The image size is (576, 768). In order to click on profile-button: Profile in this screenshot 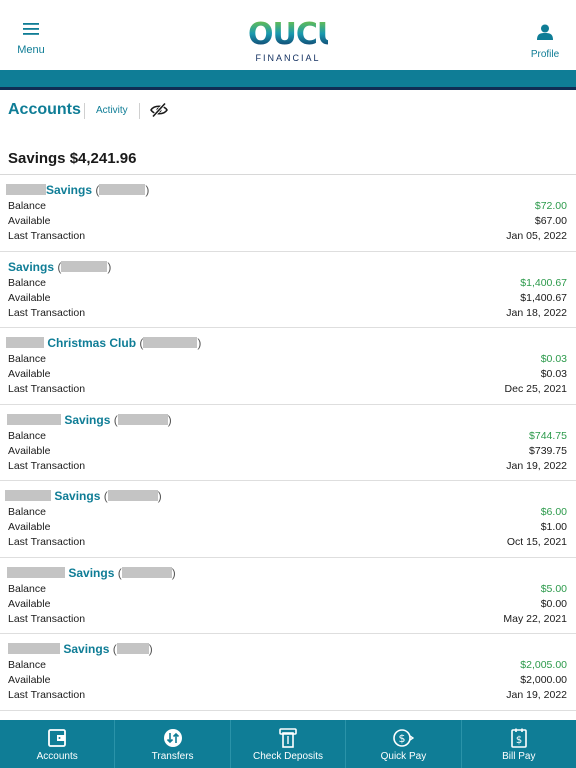, I will do `click(545, 45)`.